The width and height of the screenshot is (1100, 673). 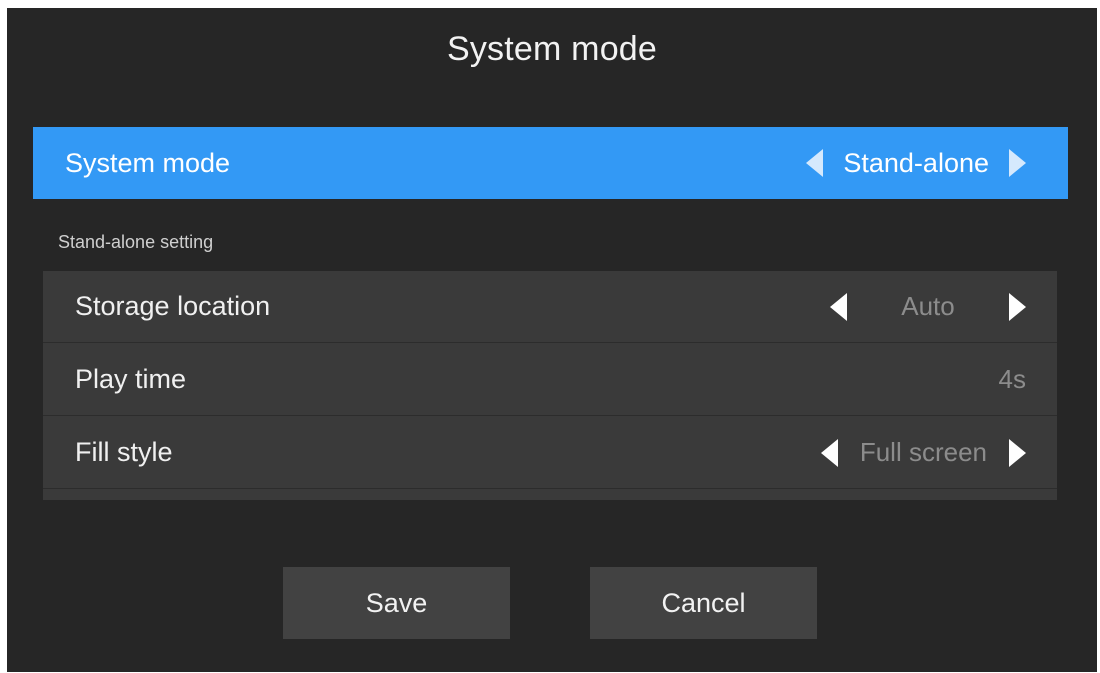 I want to click on list-item-partial, so click(x=550, y=495).